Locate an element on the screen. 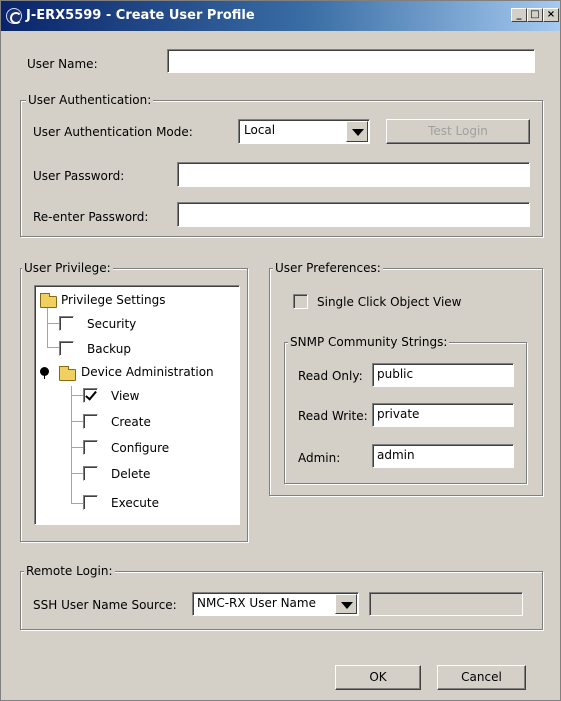  tree-item-execute: Execute is located at coordinates (135, 503).